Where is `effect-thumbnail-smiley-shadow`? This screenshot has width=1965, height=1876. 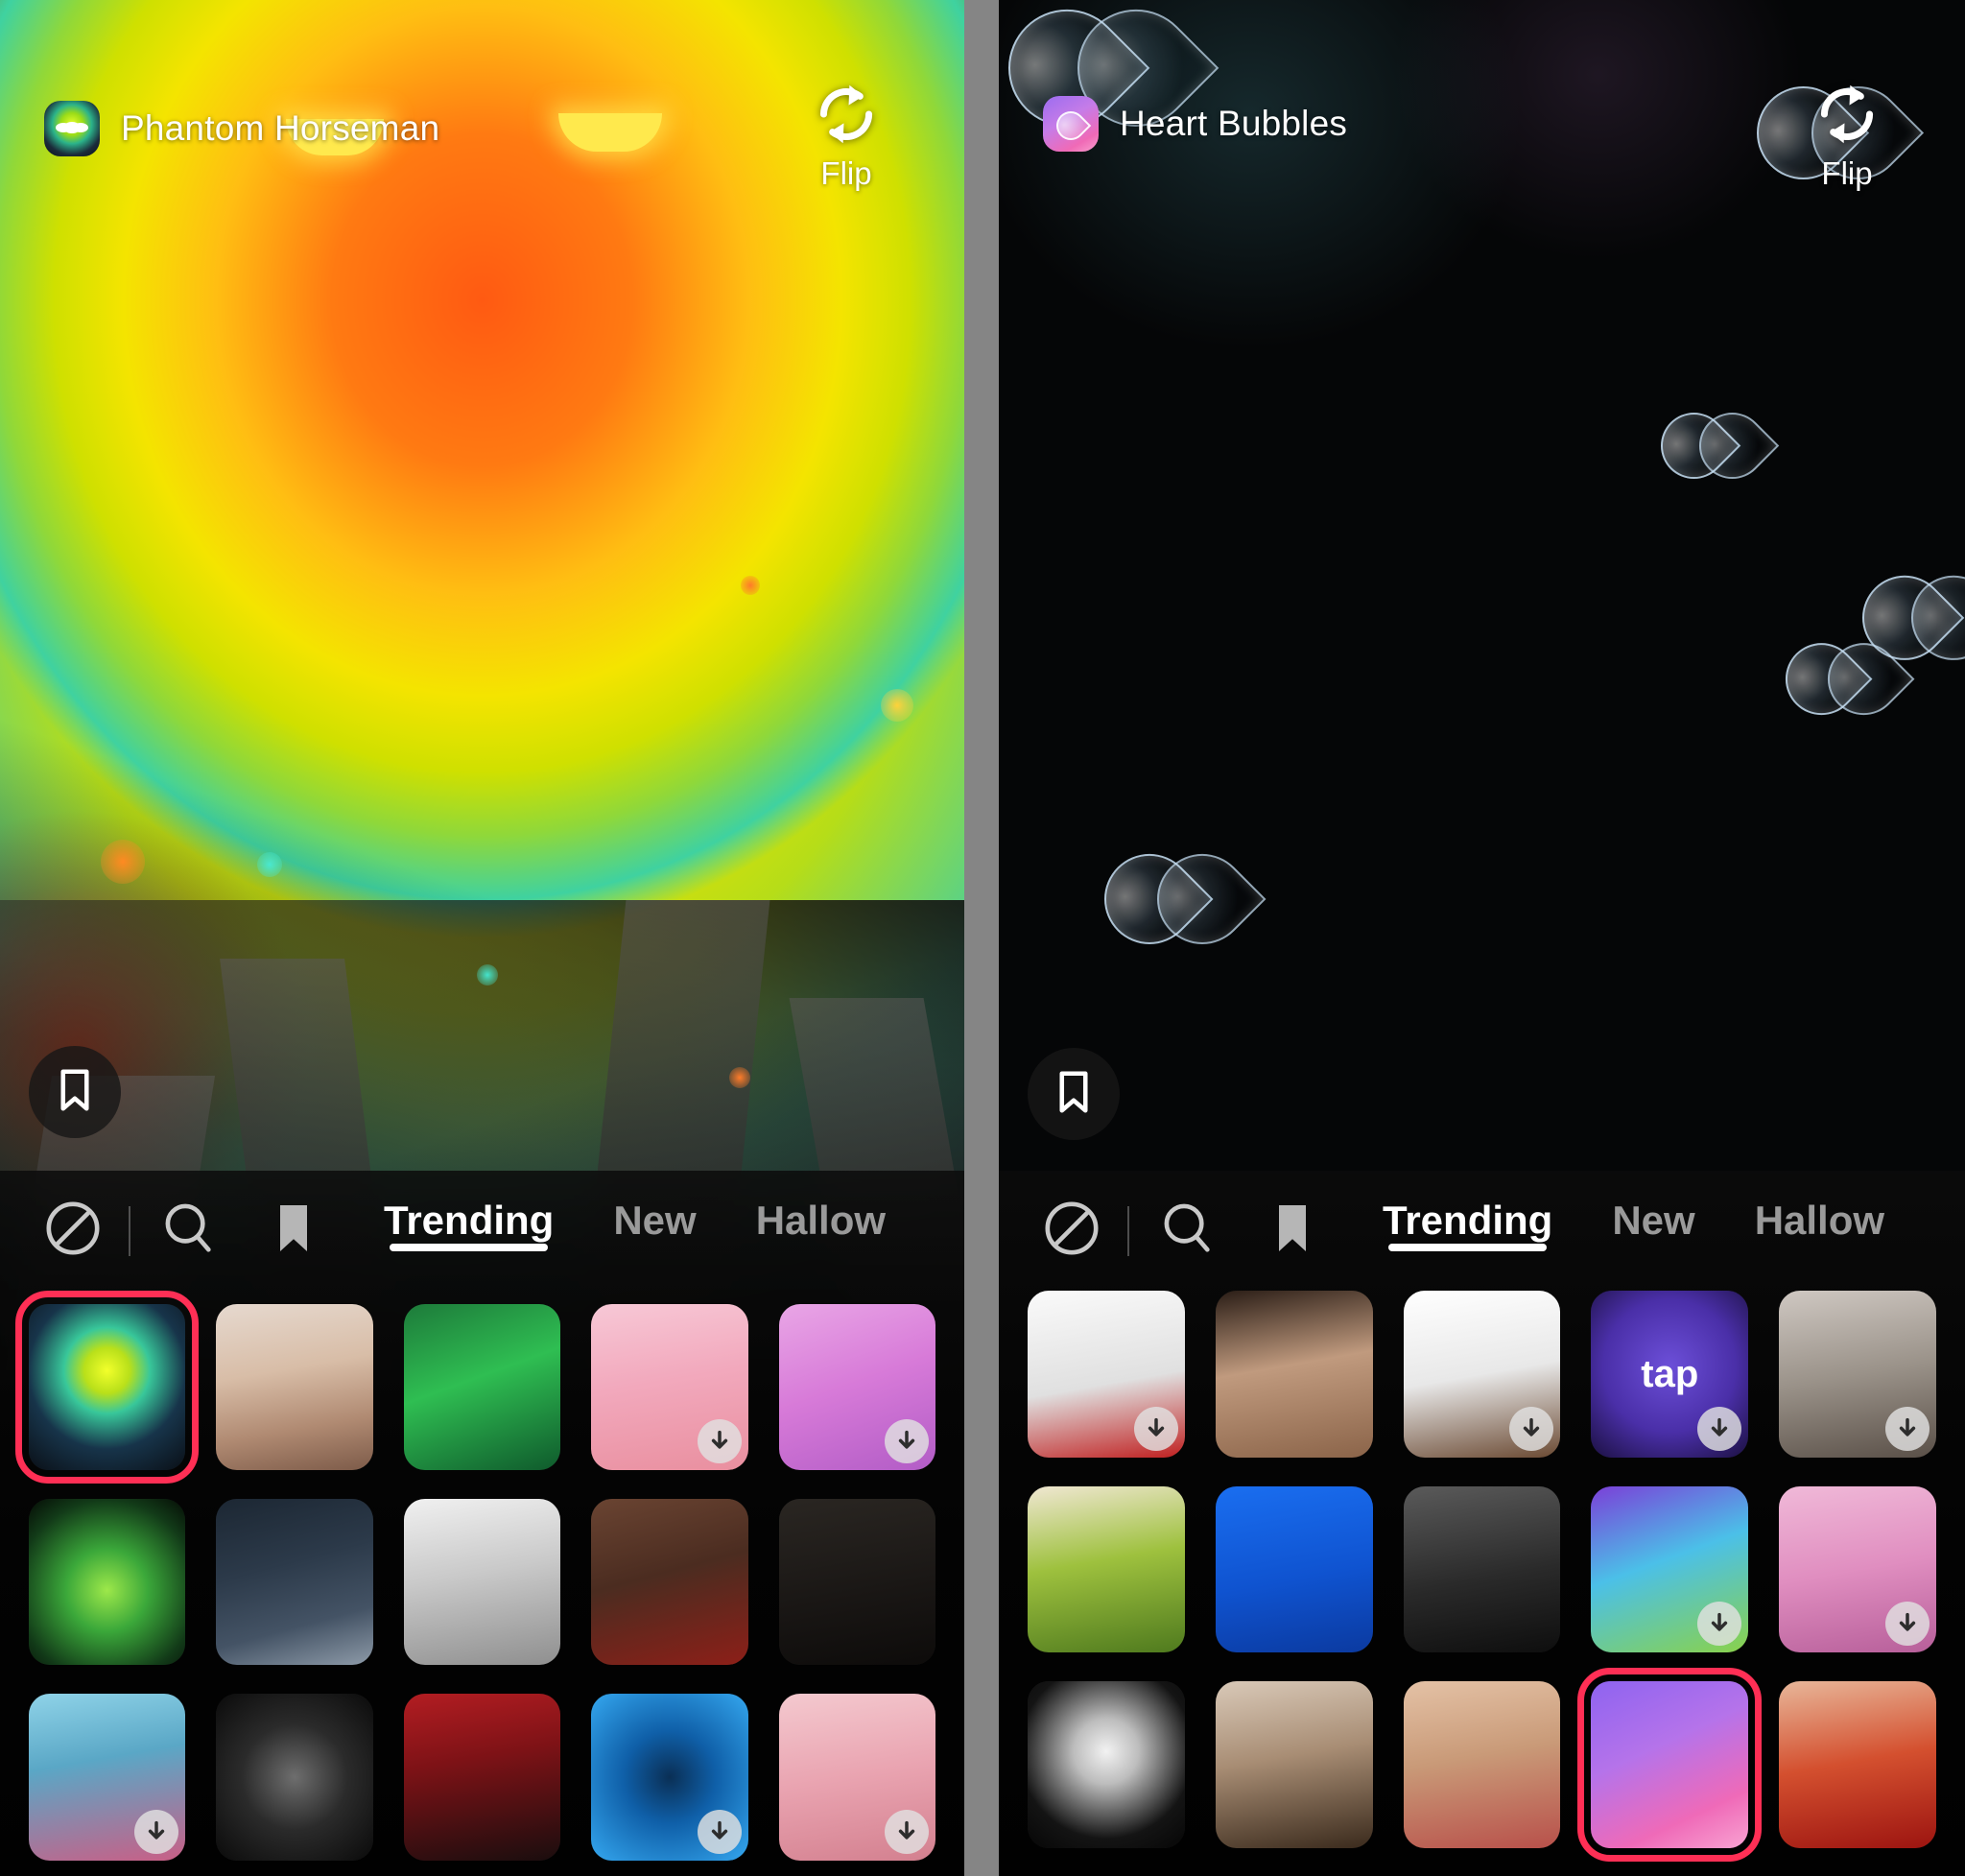 effect-thumbnail-smiley-shadow is located at coordinates (294, 1777).